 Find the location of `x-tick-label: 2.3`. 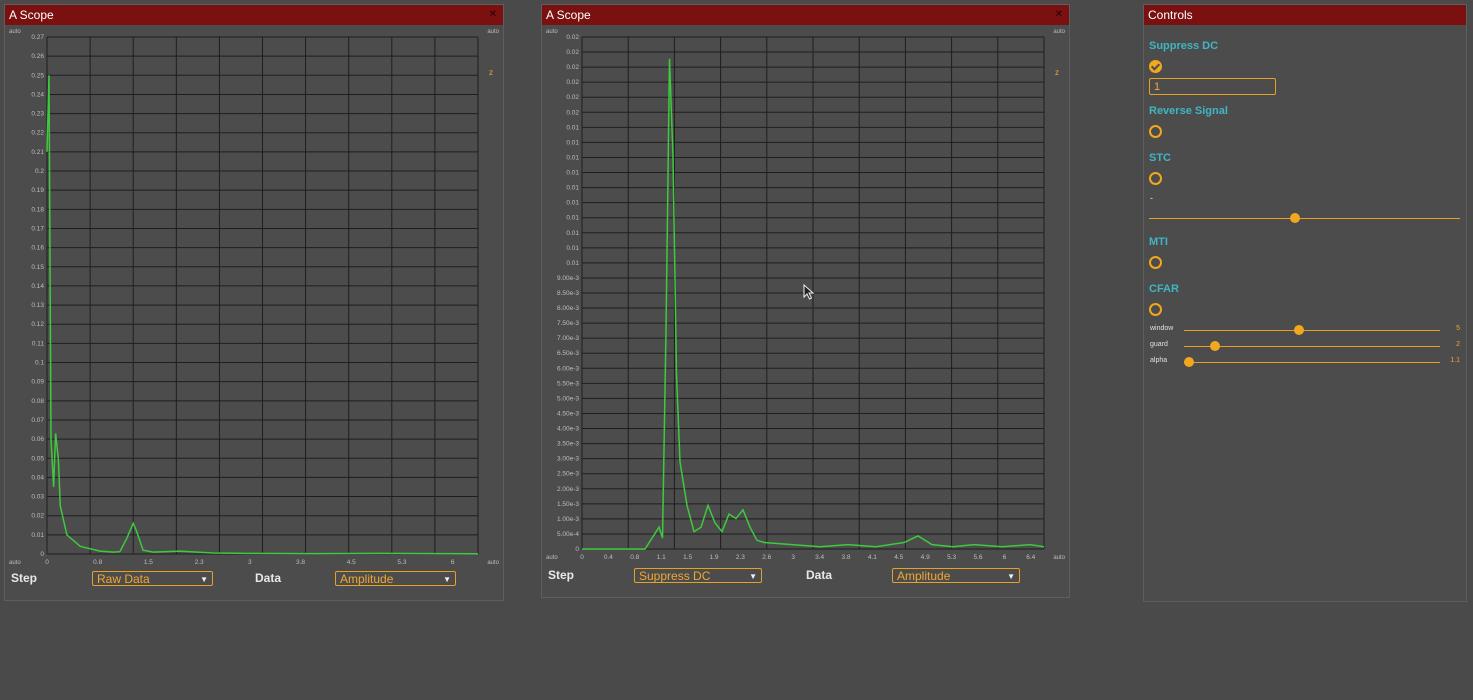

x-tick-label: 2.3 is located at coordinates (199, 562).